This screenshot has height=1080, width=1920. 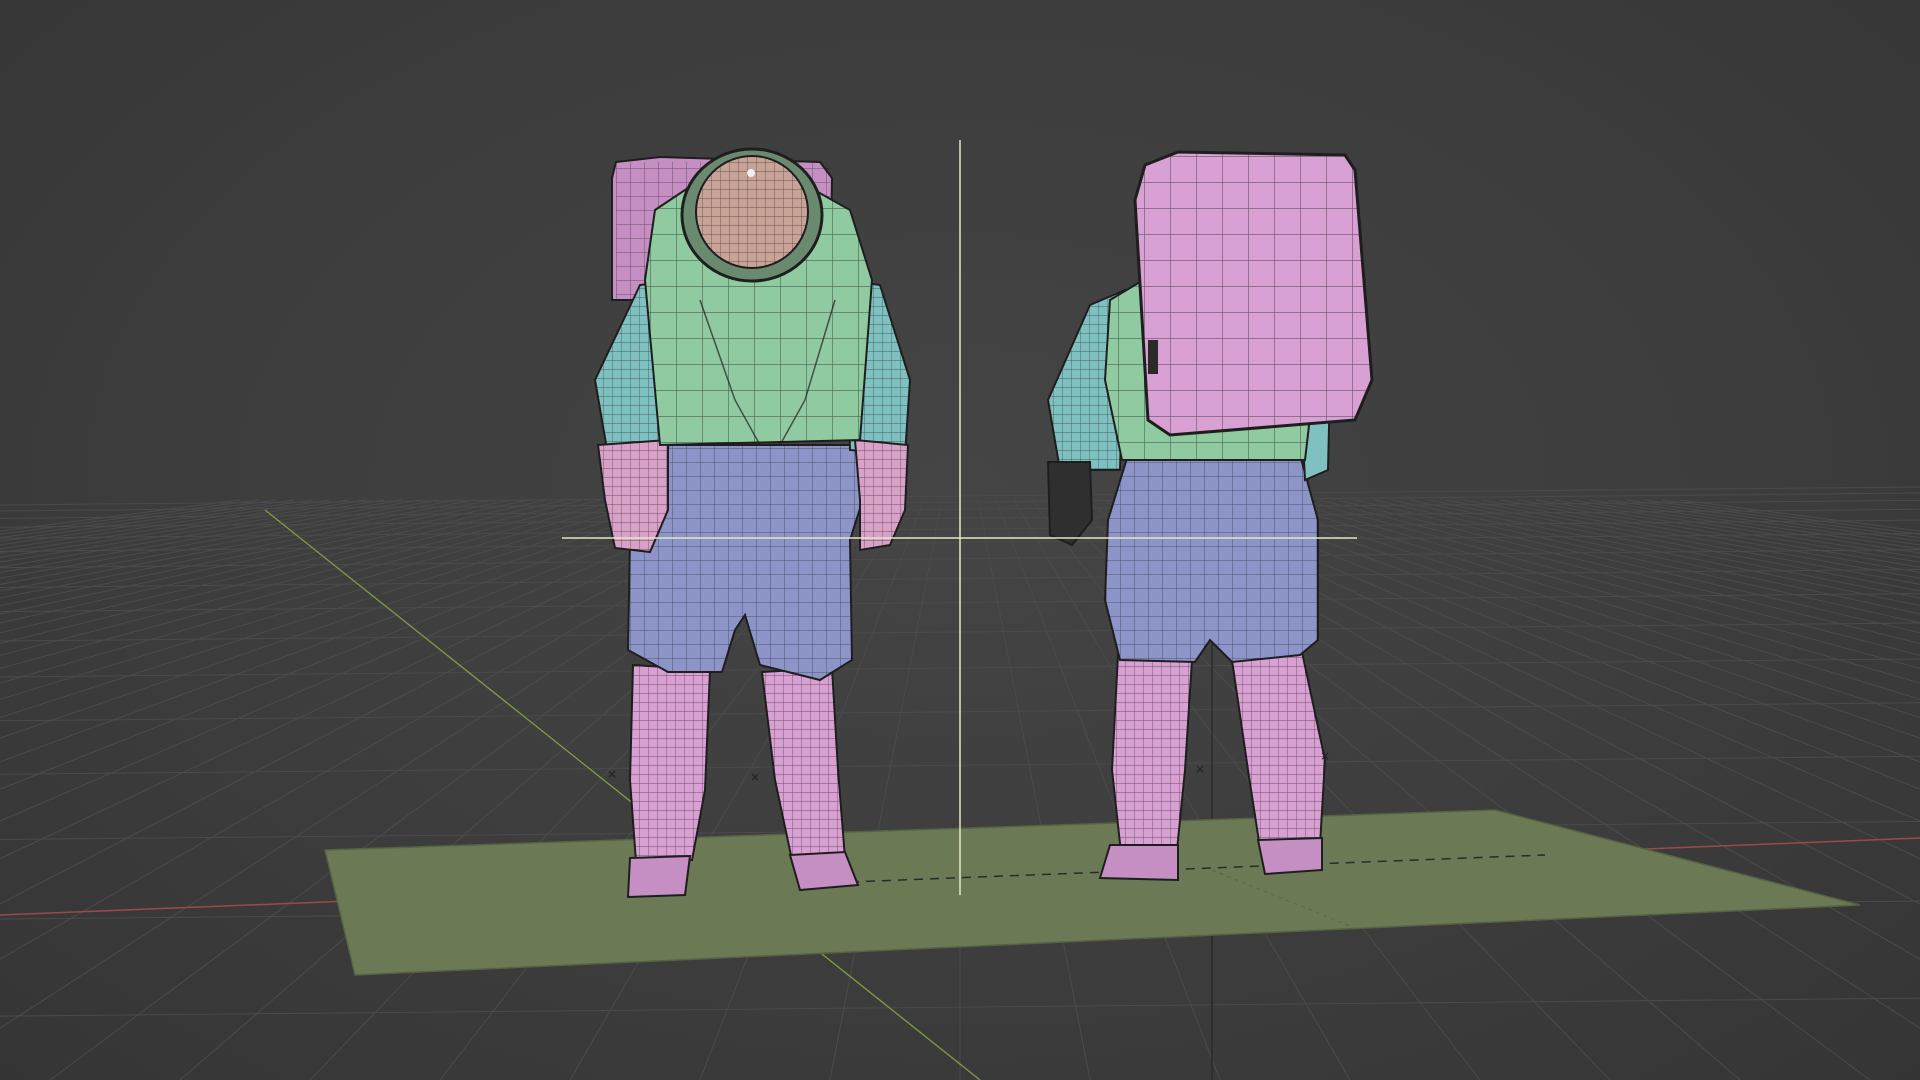 What do you see at coordinates (752, 523) in the screenshot?
I see `astronaut-front: × ×` at bounding box center [752, 523].